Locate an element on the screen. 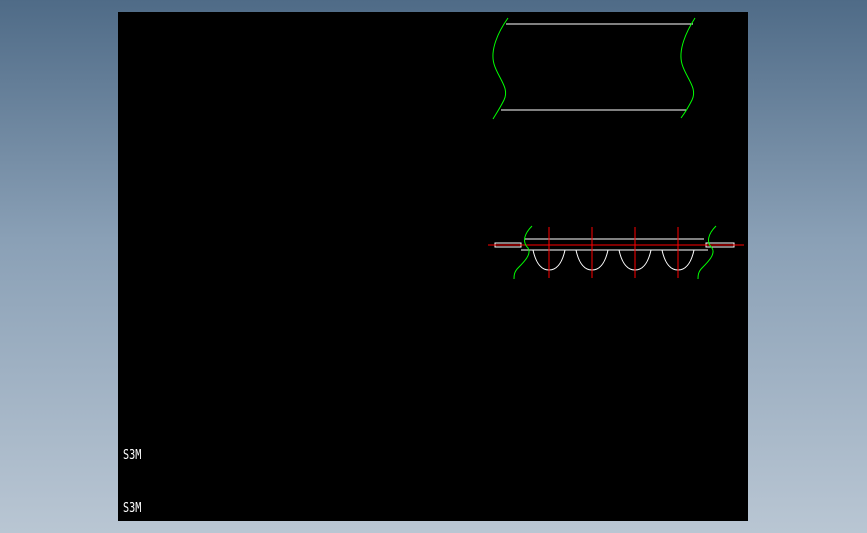 Image resolution: width=867 pixels, height=533 pixels. belt-type-label: S3M is located at coordinates (132, 455).